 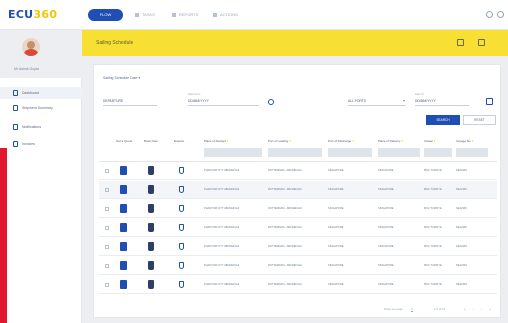 I want to click on column-header: Get a Quote, so click(x=124, y=141).